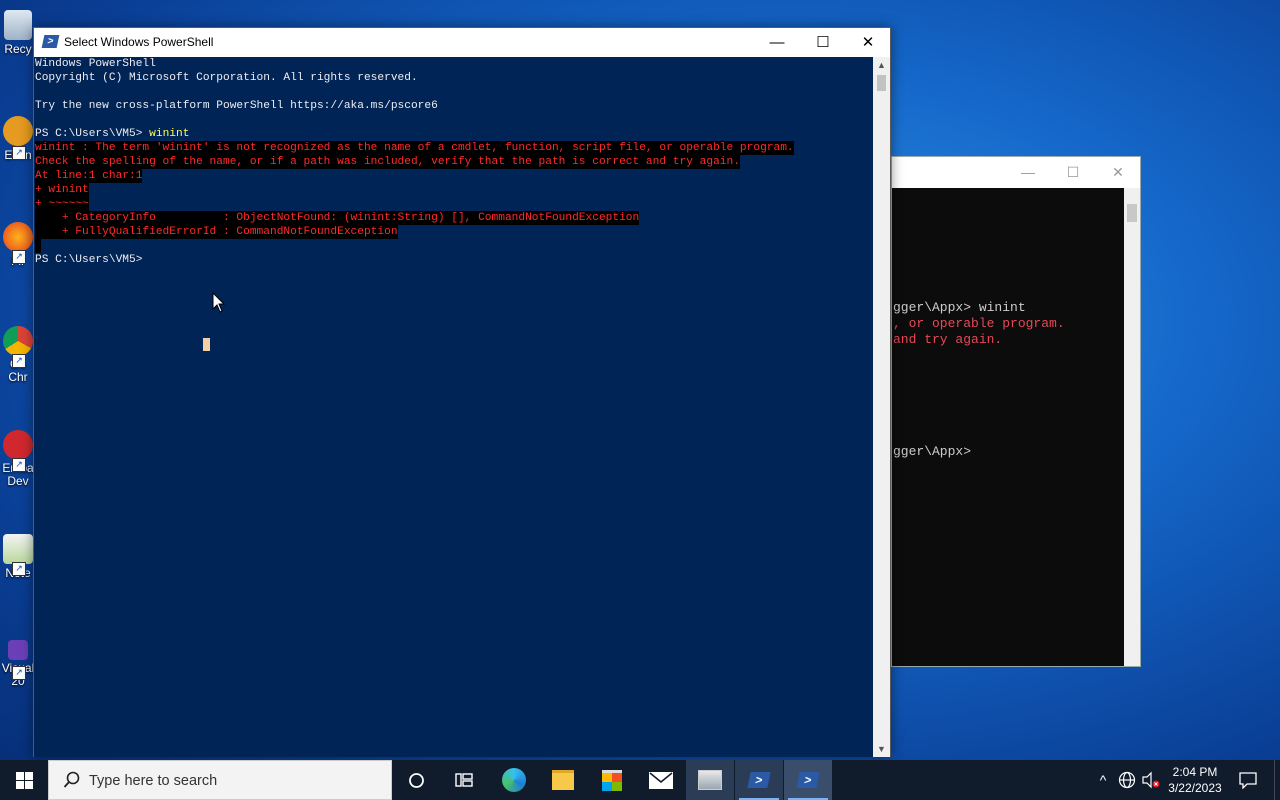 The width and height of the screenshot is (1280, 800). Describe the element at coordinates (18, 341) in the screenshot. I see `chrome-icon` at that location.